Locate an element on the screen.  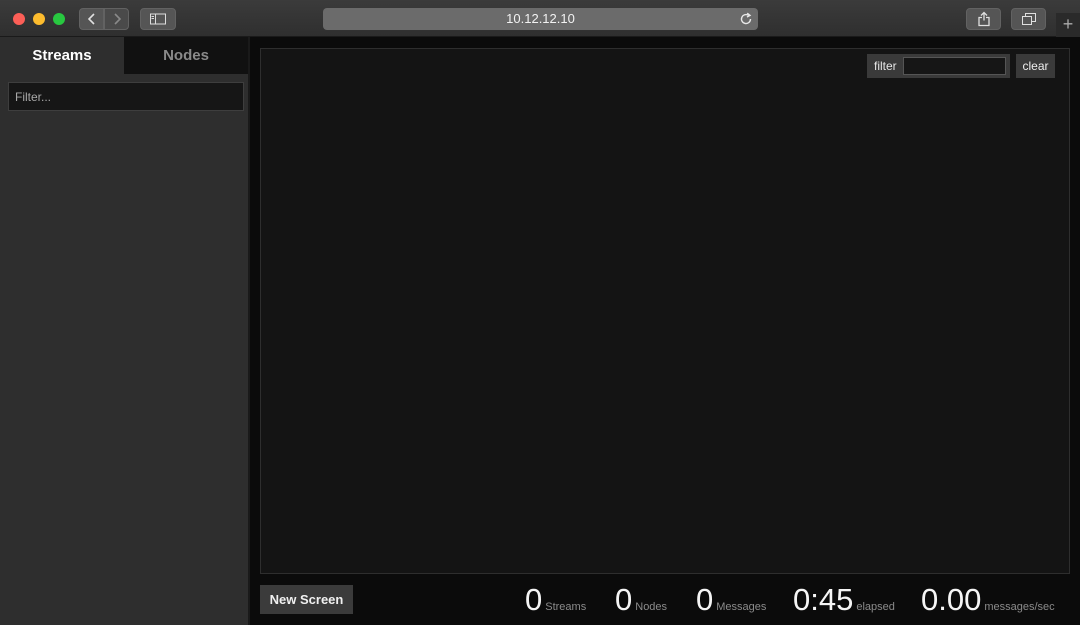
forward-button is located at coordinates (116, 19).